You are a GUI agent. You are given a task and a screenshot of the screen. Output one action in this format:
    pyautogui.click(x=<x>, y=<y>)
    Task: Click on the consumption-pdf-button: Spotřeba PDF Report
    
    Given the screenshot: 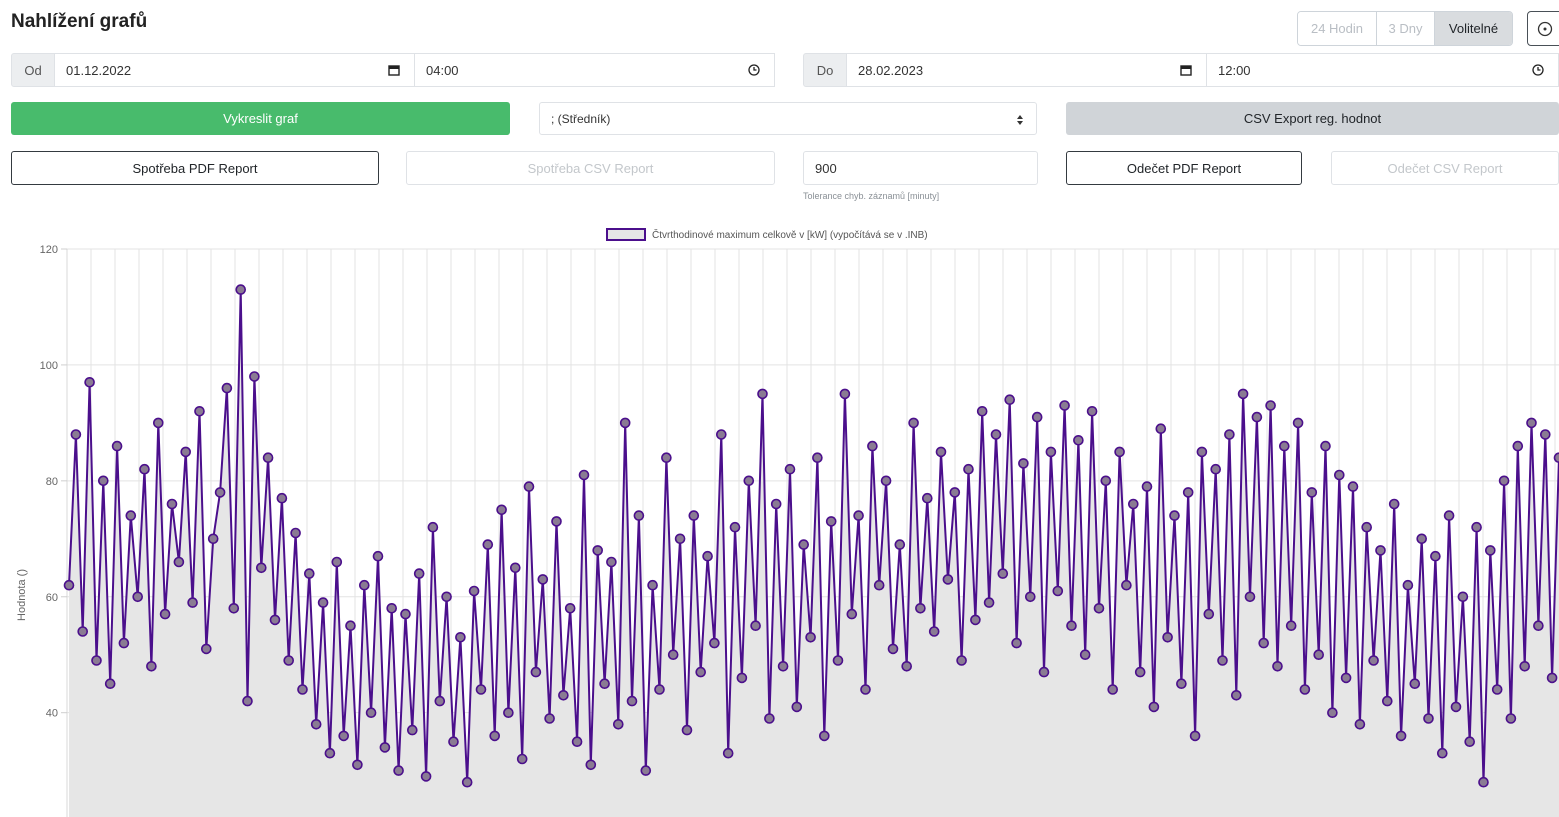 What is the action you would take?
    pyautogui.click(x=195, y=168)
    